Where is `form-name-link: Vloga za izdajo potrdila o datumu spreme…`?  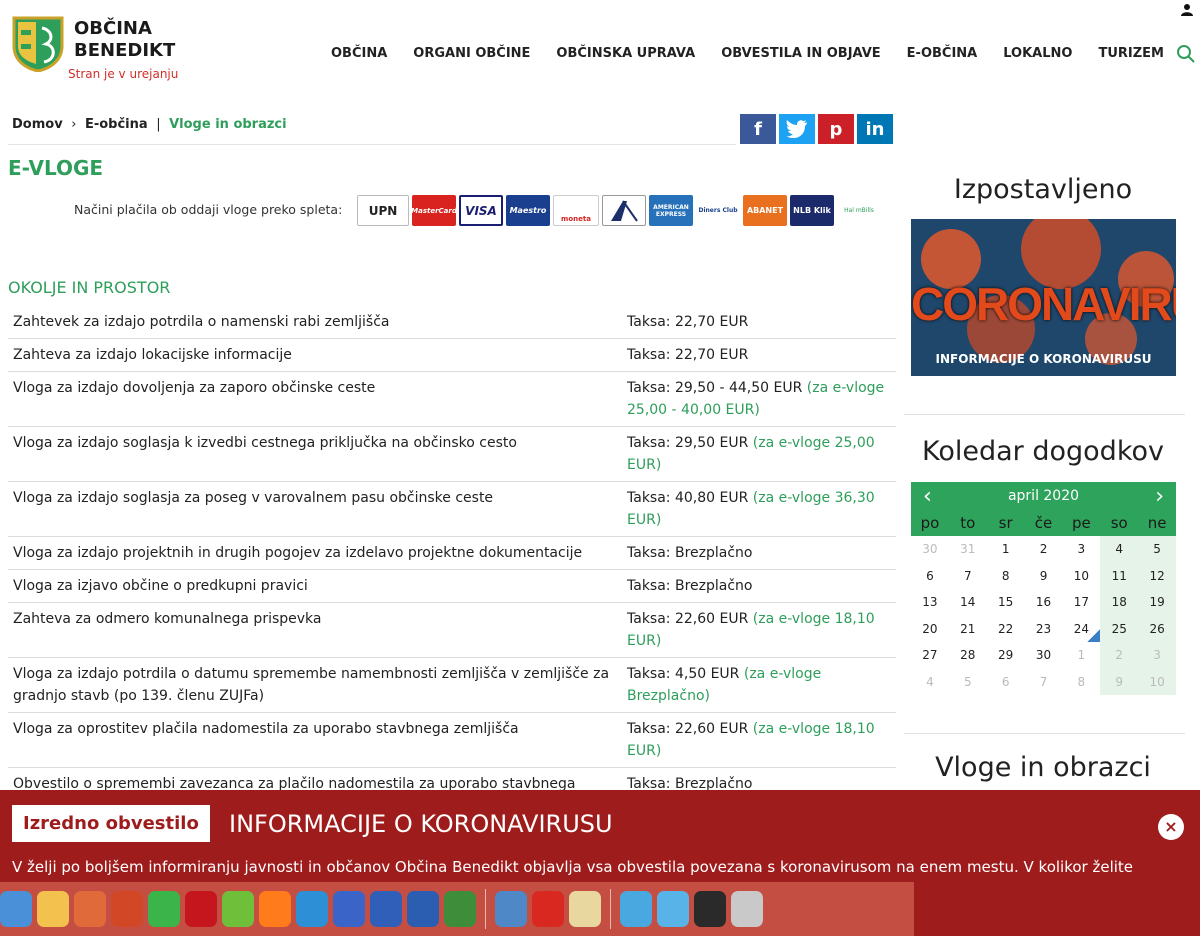
form-name-link: Vloga za izdajo potrdila o datumu spreme… is located at coordinates (315, 685).